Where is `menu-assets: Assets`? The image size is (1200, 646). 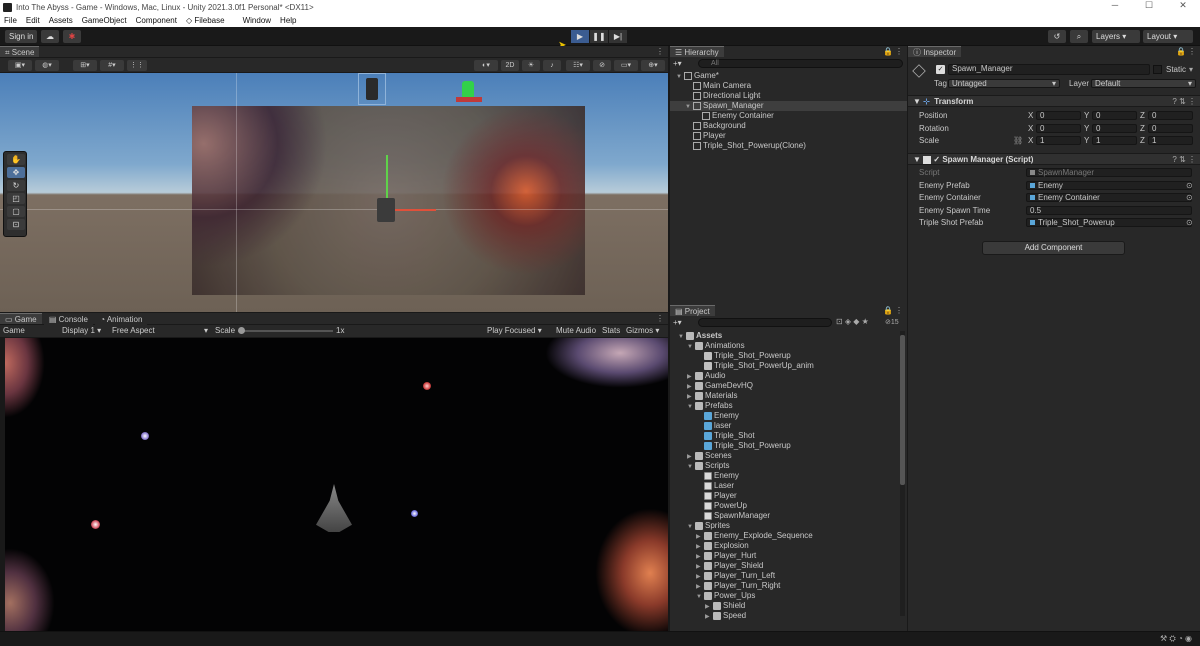
menu-assets: Assets is located at coordinates (61, 21).